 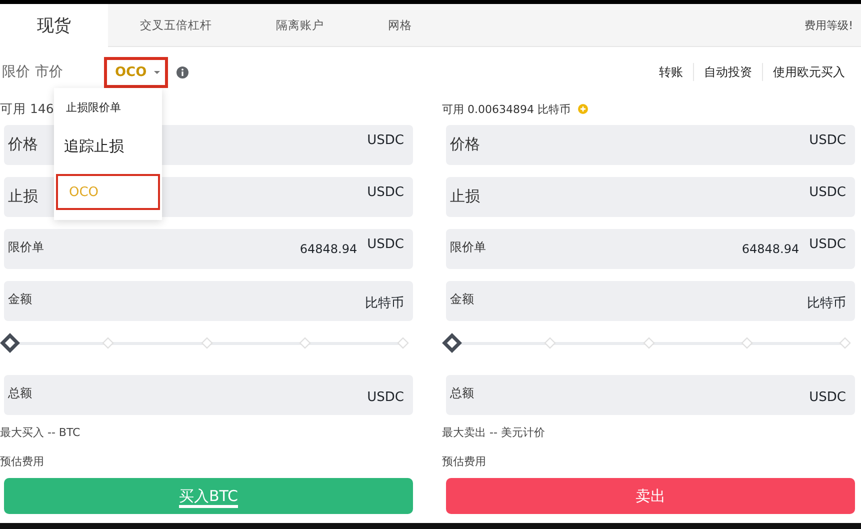 I want to click on available-balance: 可用 0.00634894 比特币, so click(x=506, y=109).